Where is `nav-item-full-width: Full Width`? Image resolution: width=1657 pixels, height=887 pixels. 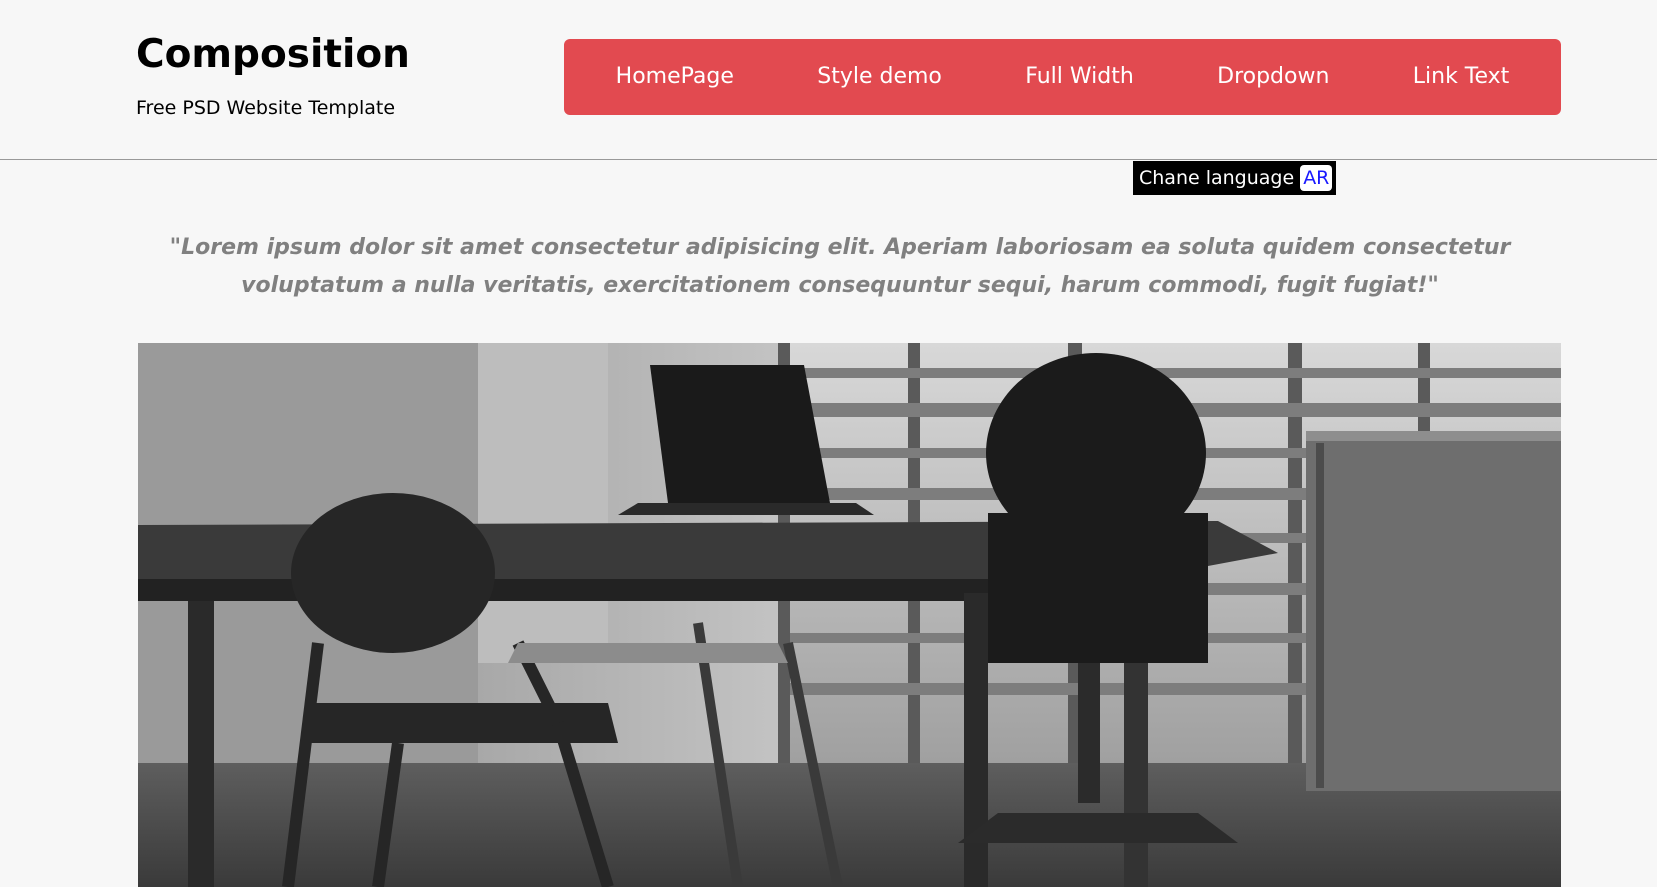
nav-item-full-width: Full Width is located at coordinates (1079, 77).